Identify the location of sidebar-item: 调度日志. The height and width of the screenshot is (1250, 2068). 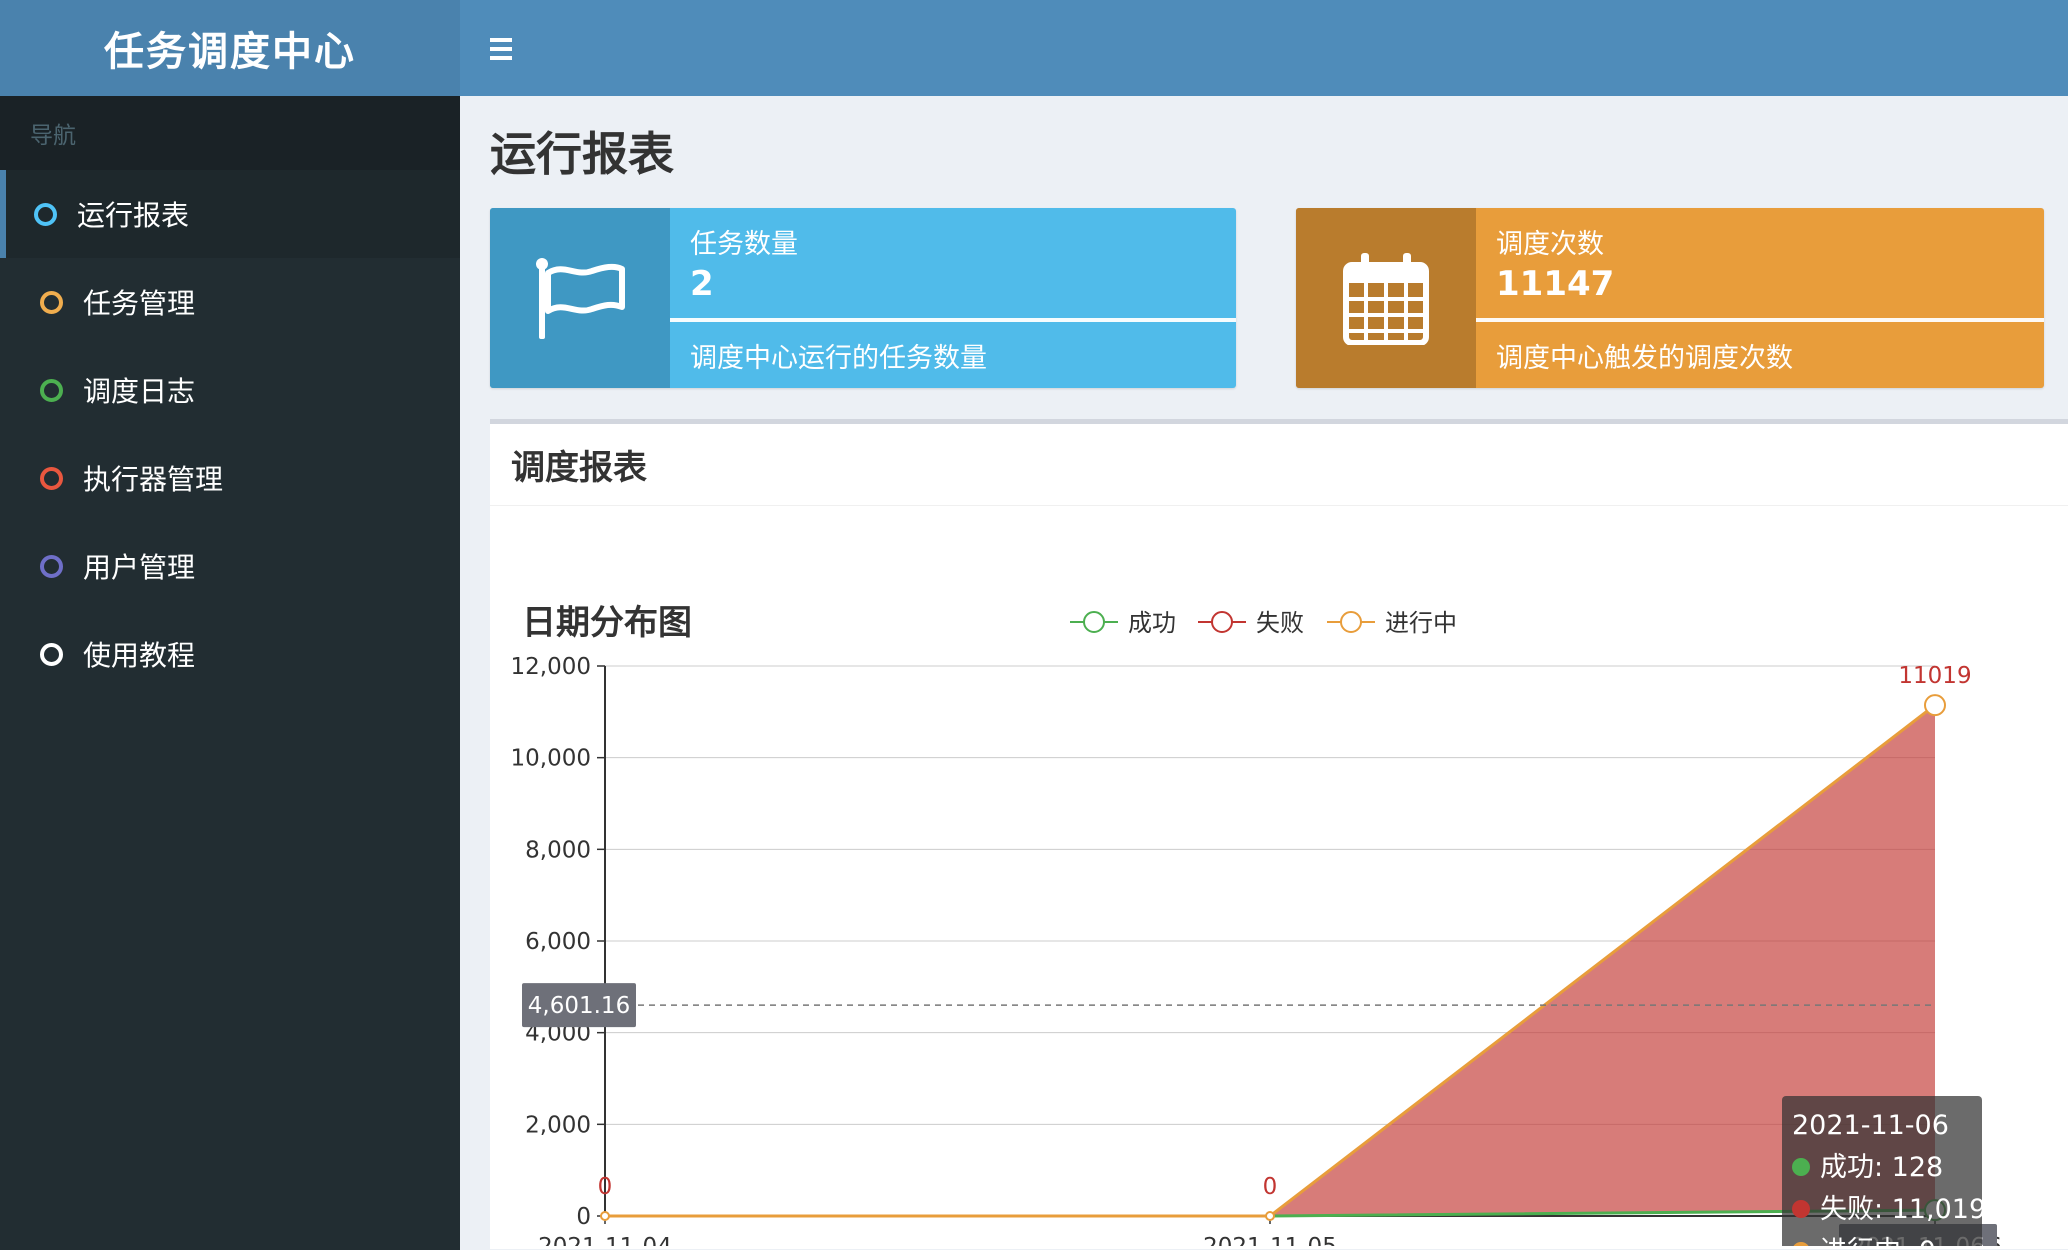
(230, 390).